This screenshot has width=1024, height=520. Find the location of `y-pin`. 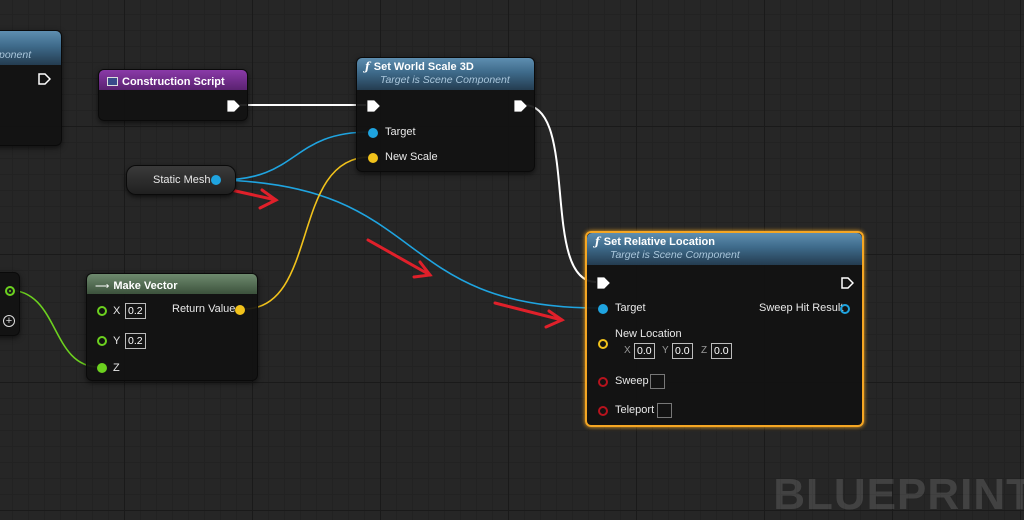

y-pin is located at coordinates (102, 341).